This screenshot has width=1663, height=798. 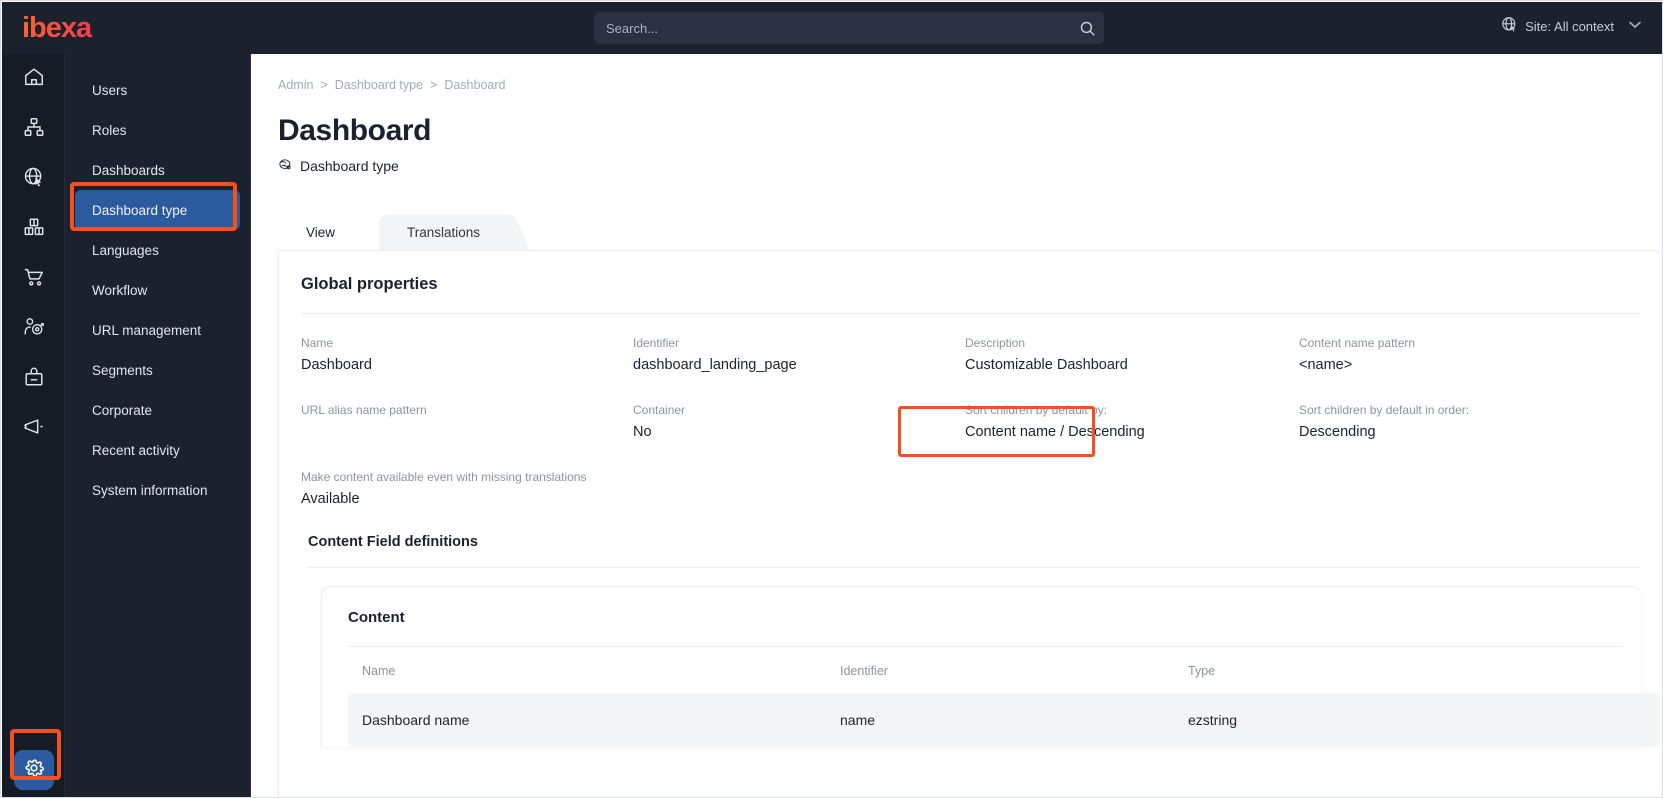 I want to click on table-header-row: Name Identifier Type, so click(x=1004, y=670).